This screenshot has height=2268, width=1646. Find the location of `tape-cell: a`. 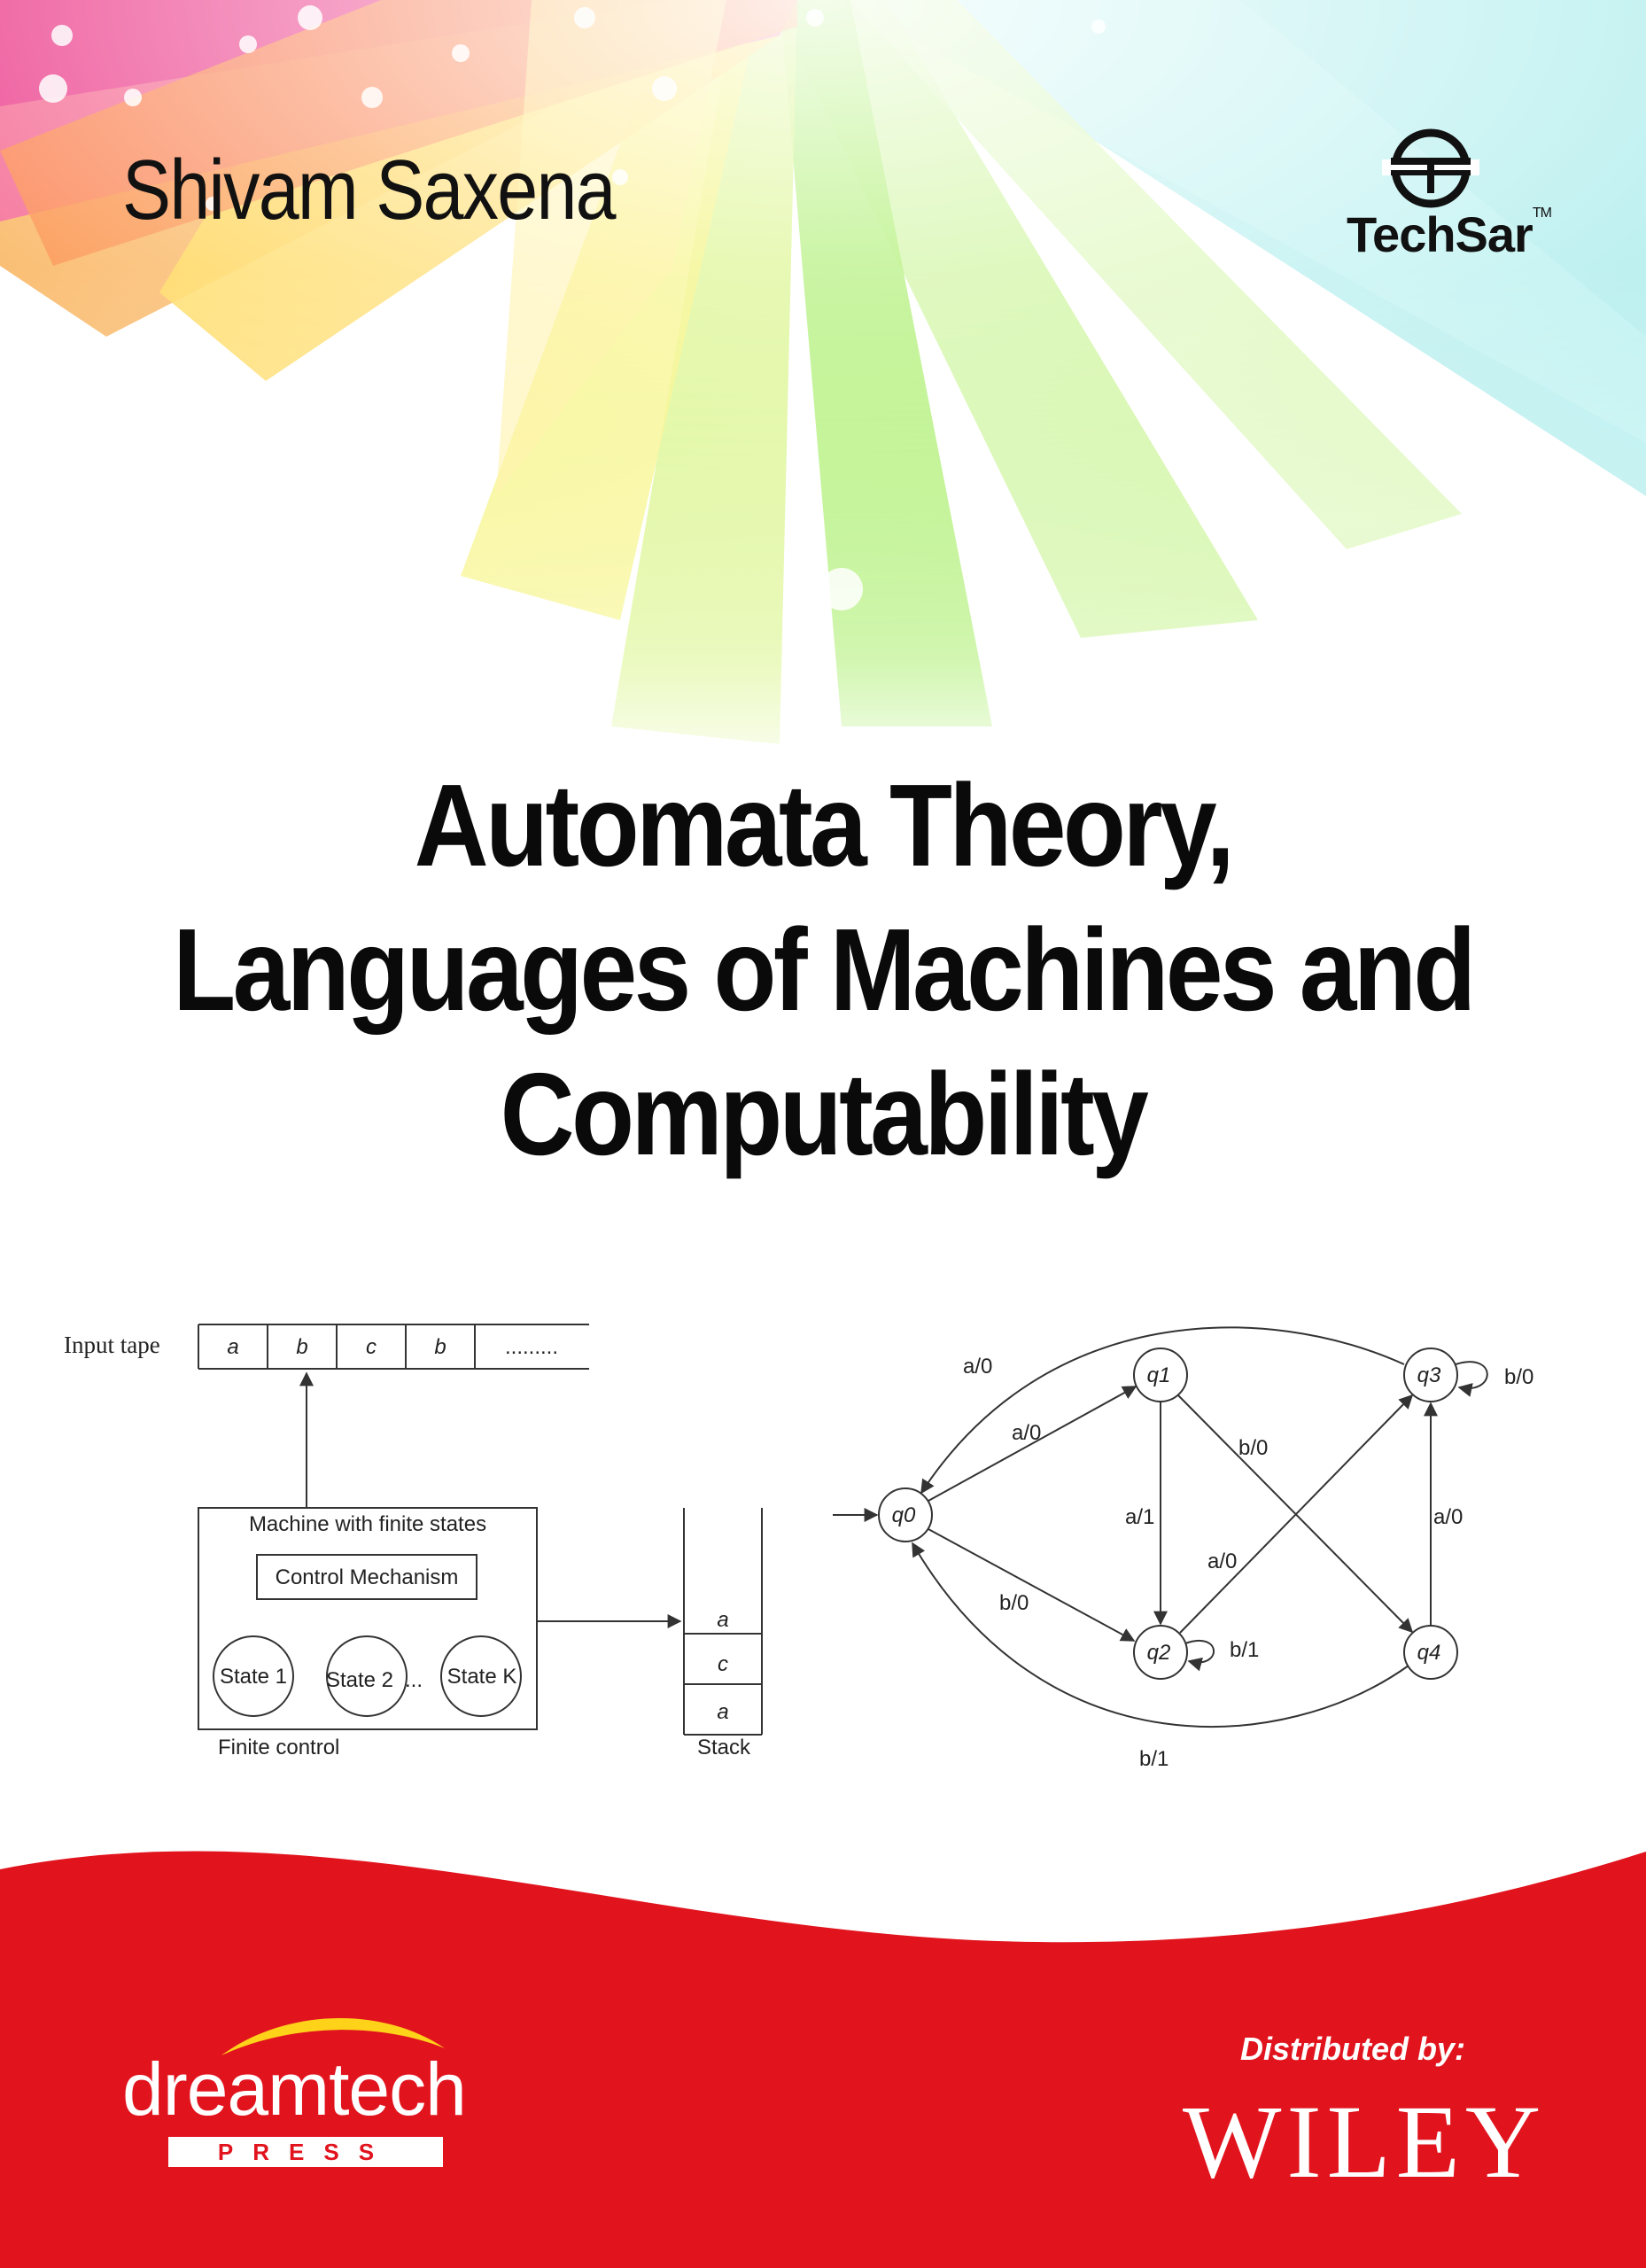

tape-cell: a is located at coordinates (232, 1347).